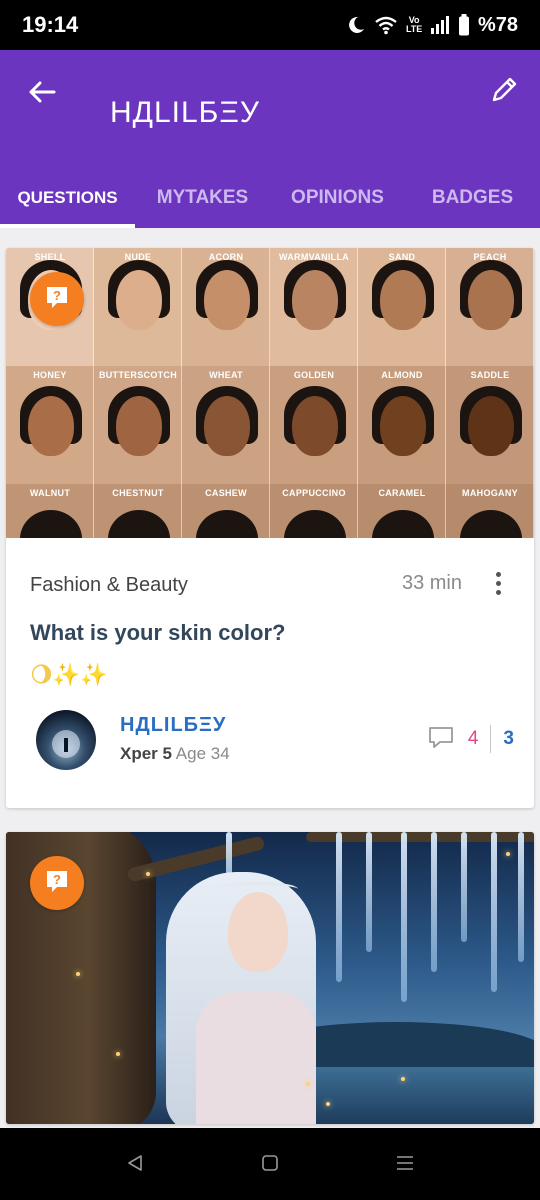  What do you see at coordinates (386, 25) in the screenshot?
I see `wifi-icon` at bounding box center [386, 25].